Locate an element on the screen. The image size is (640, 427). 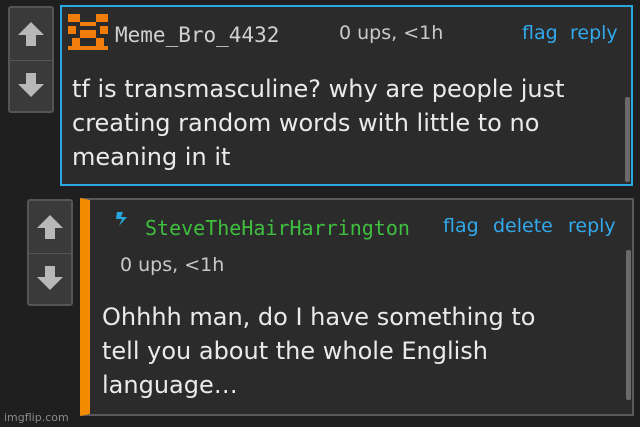
pixel-face-icon is located at coordinates (88, 32).